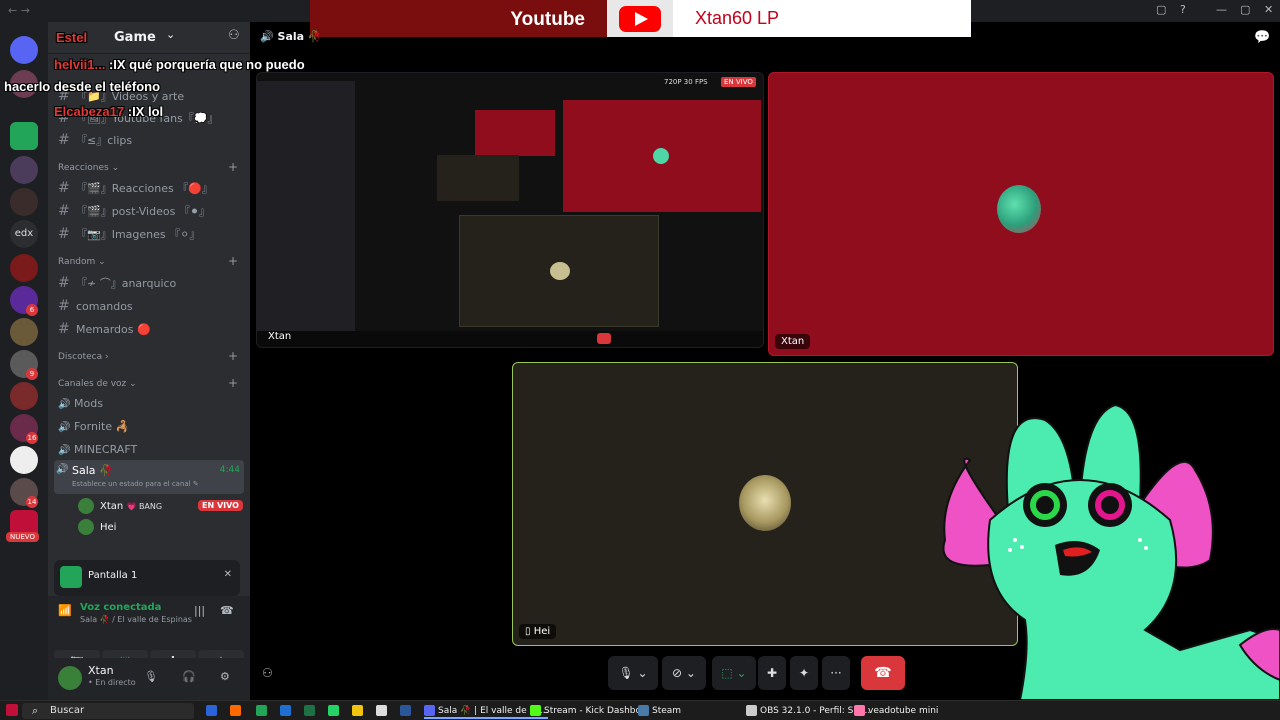  What do you see at coordinates (65, 610) in the screenshot?
I see `signal-icon: 📶` at bounding box center [65, 610].